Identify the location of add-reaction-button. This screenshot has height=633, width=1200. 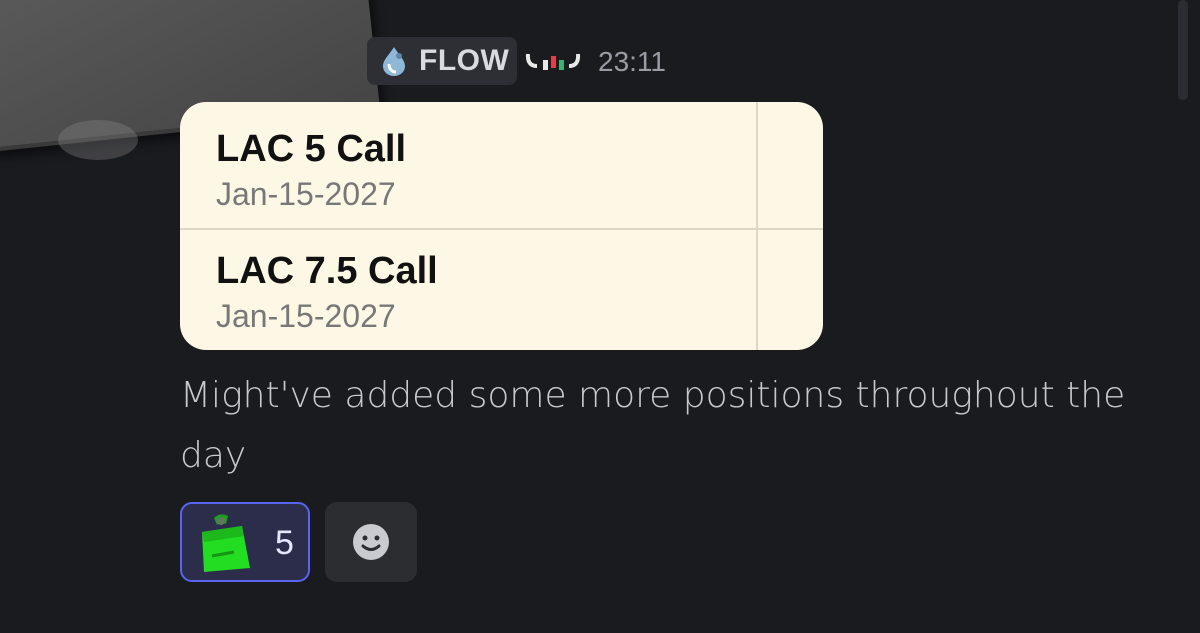
(371, 542).